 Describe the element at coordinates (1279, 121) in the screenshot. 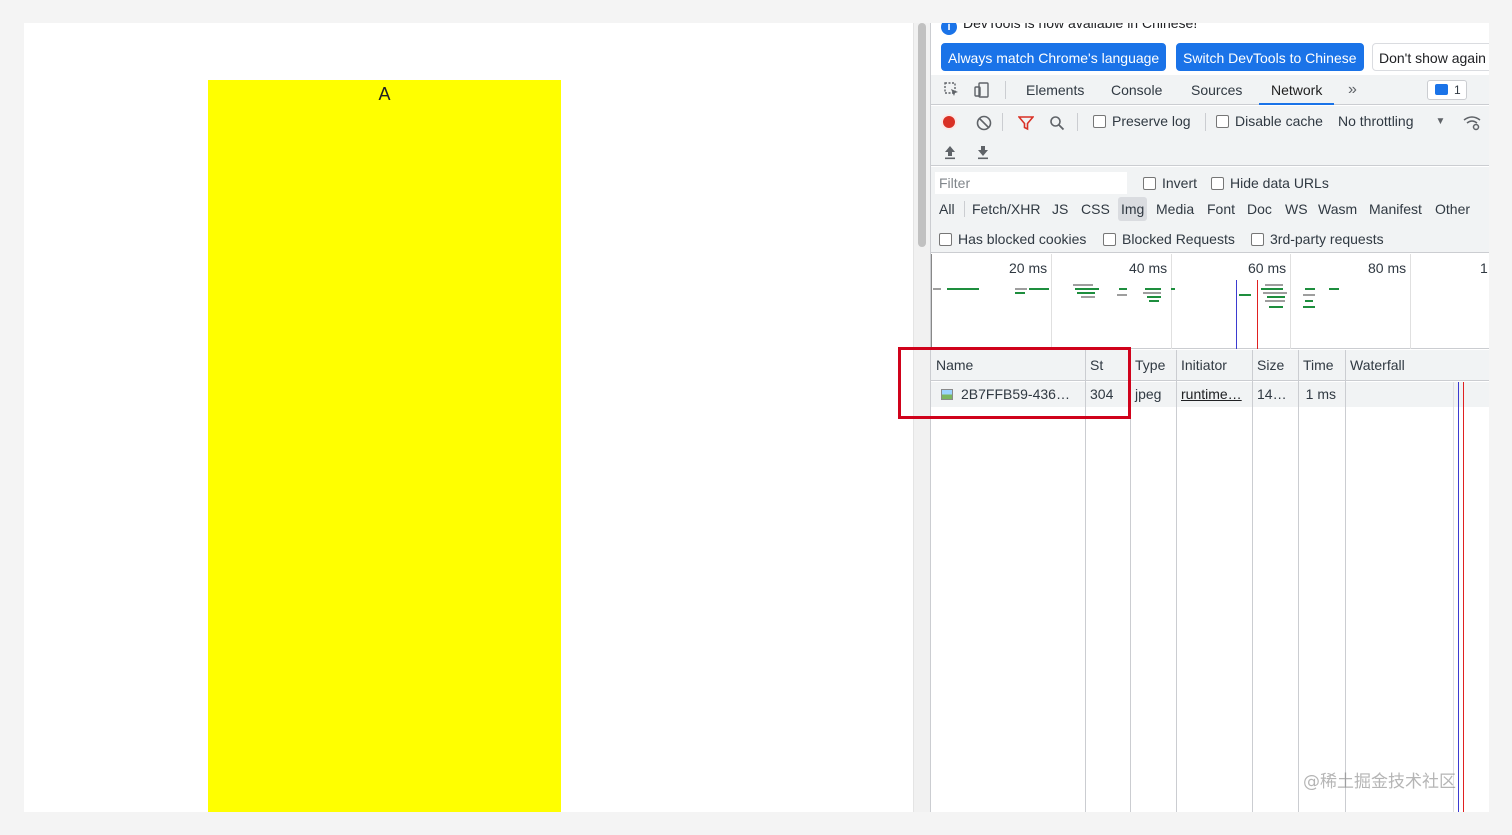

I see `disable-cache-label: Disable cache` at that location.